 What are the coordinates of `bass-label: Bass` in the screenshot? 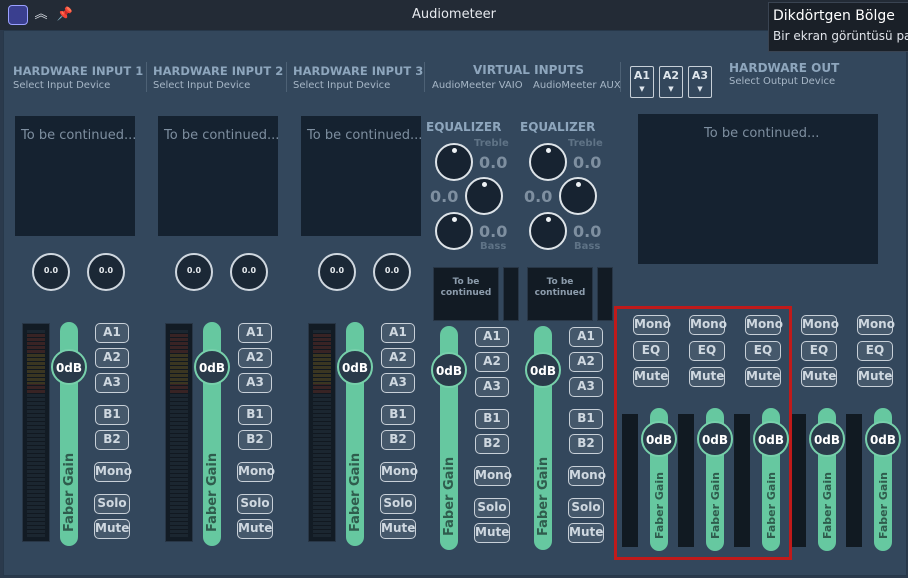 It's located at (493, 246).